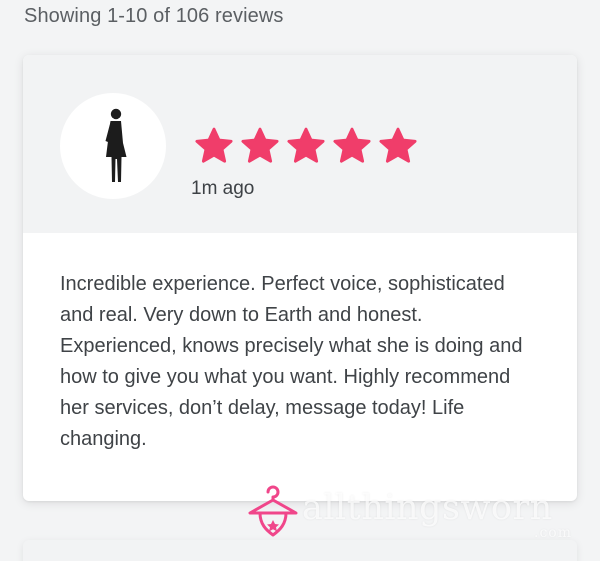 Image resolution: width=600 pixels, height=561 pixels. Describe the element at coordinates (116, 145) in the screenshot. I see `woman-figure-icon` at that location.